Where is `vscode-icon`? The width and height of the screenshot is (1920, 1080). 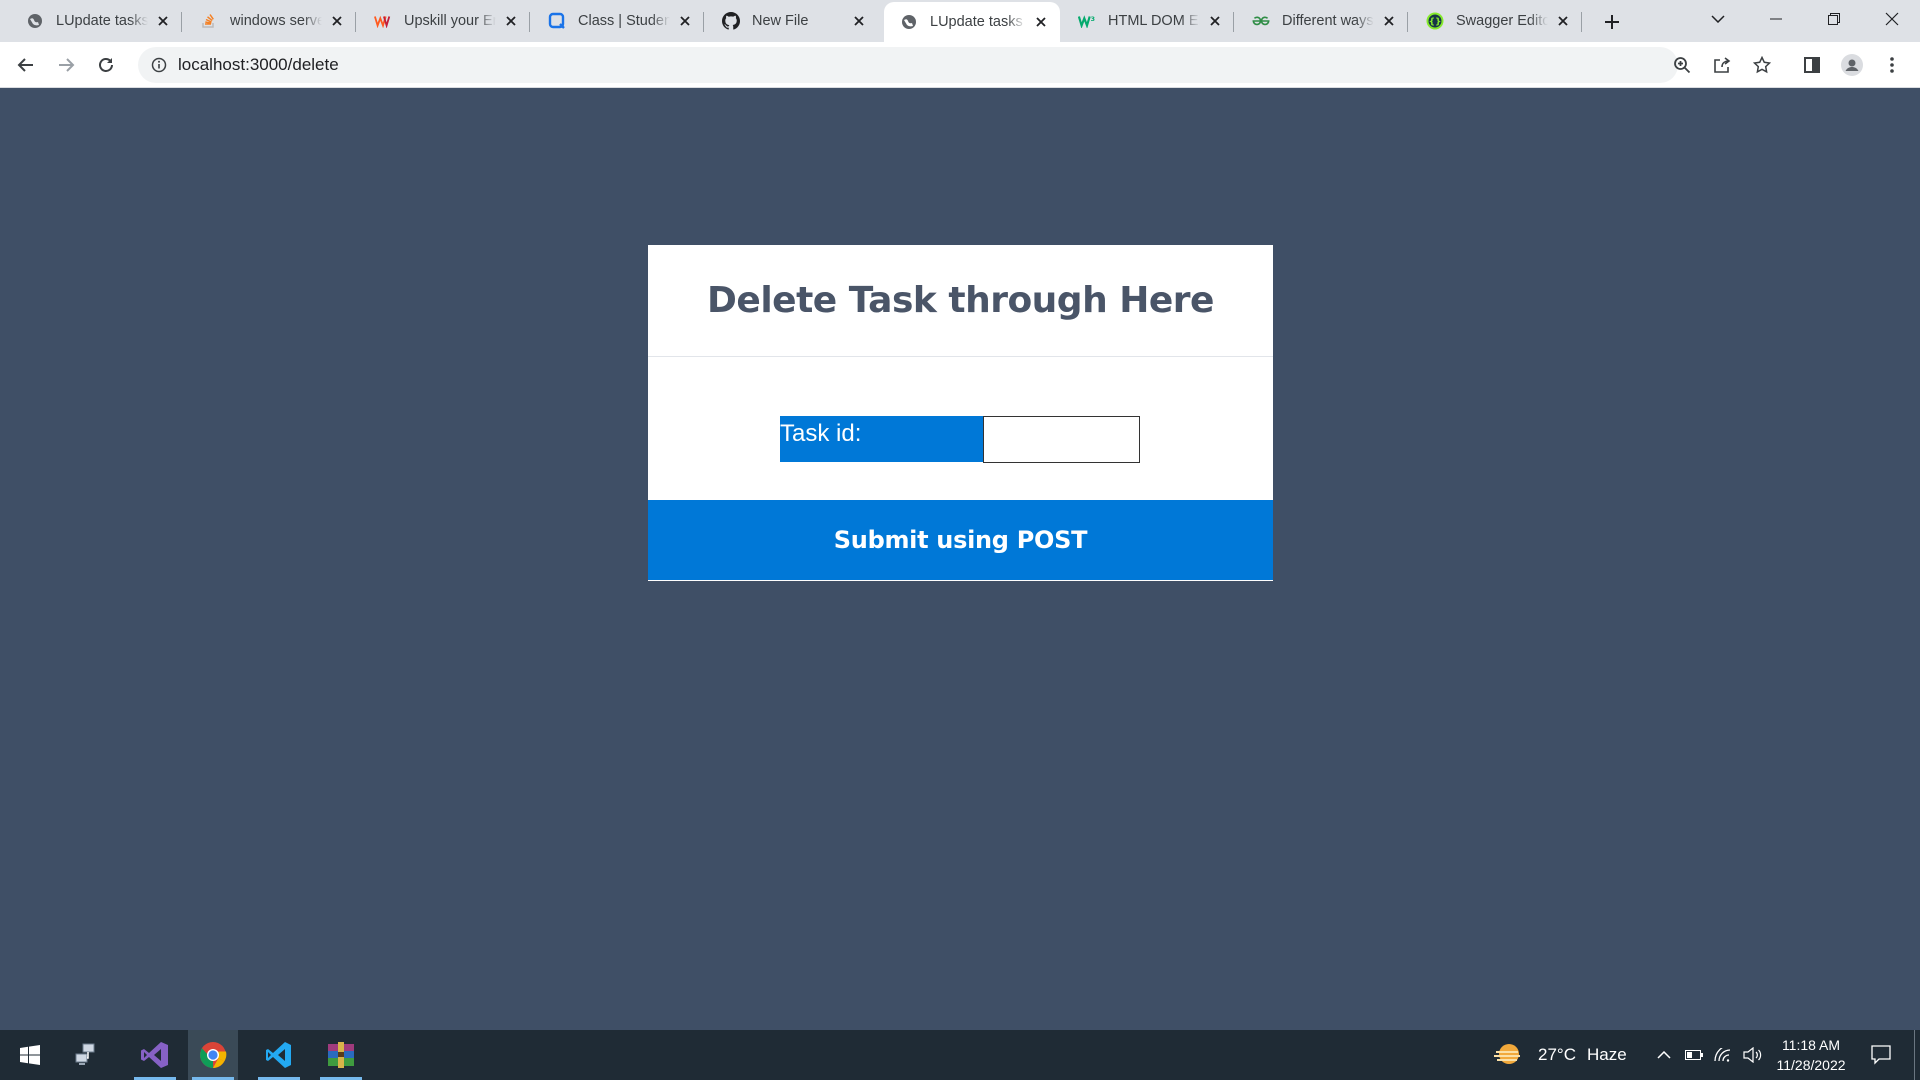
vscode-icon is located at coordinates (278, 1055).